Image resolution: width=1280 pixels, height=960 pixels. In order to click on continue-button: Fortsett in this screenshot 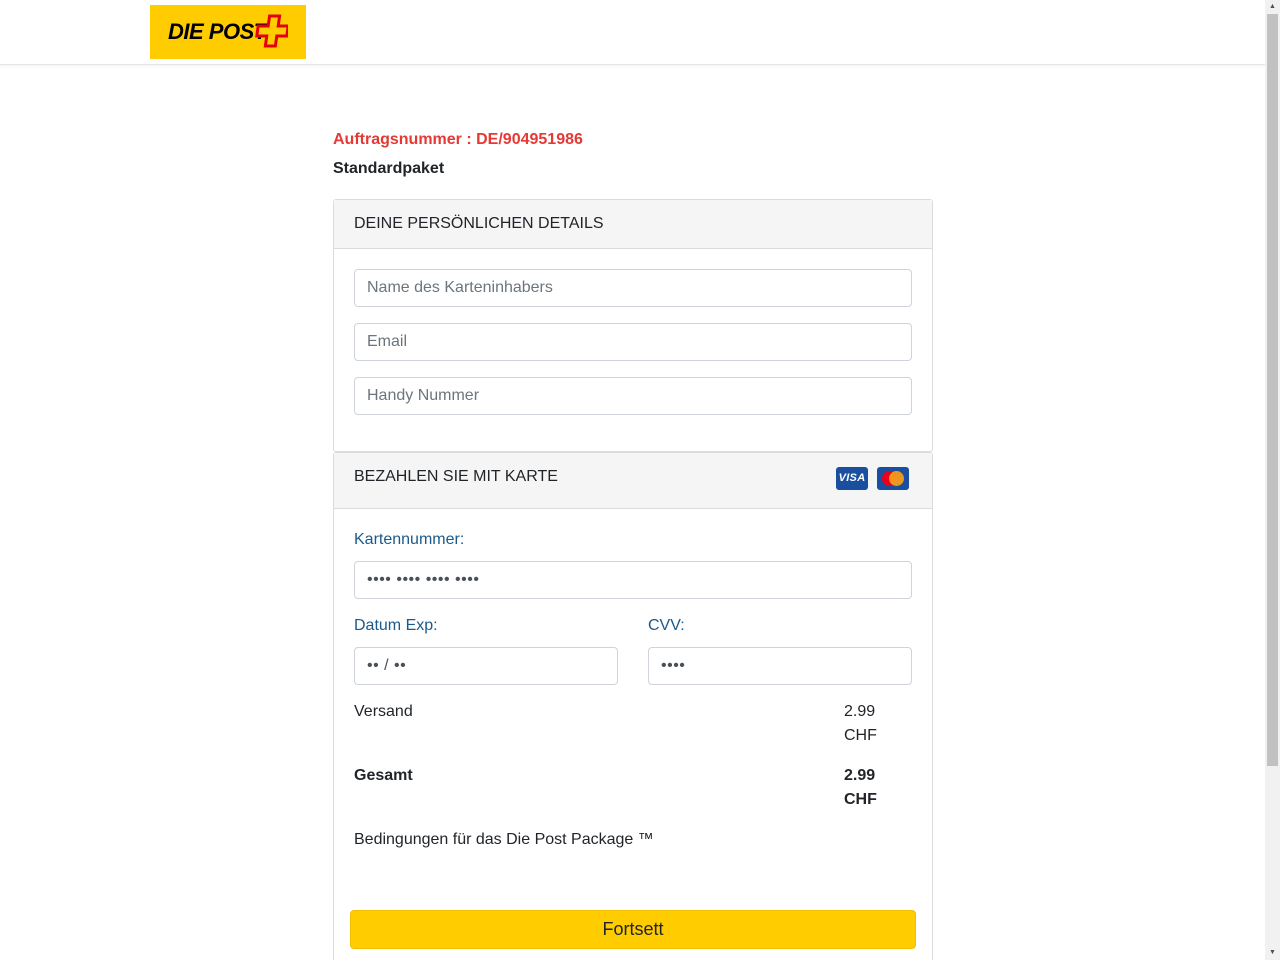, I will do `click(633, 929)`.